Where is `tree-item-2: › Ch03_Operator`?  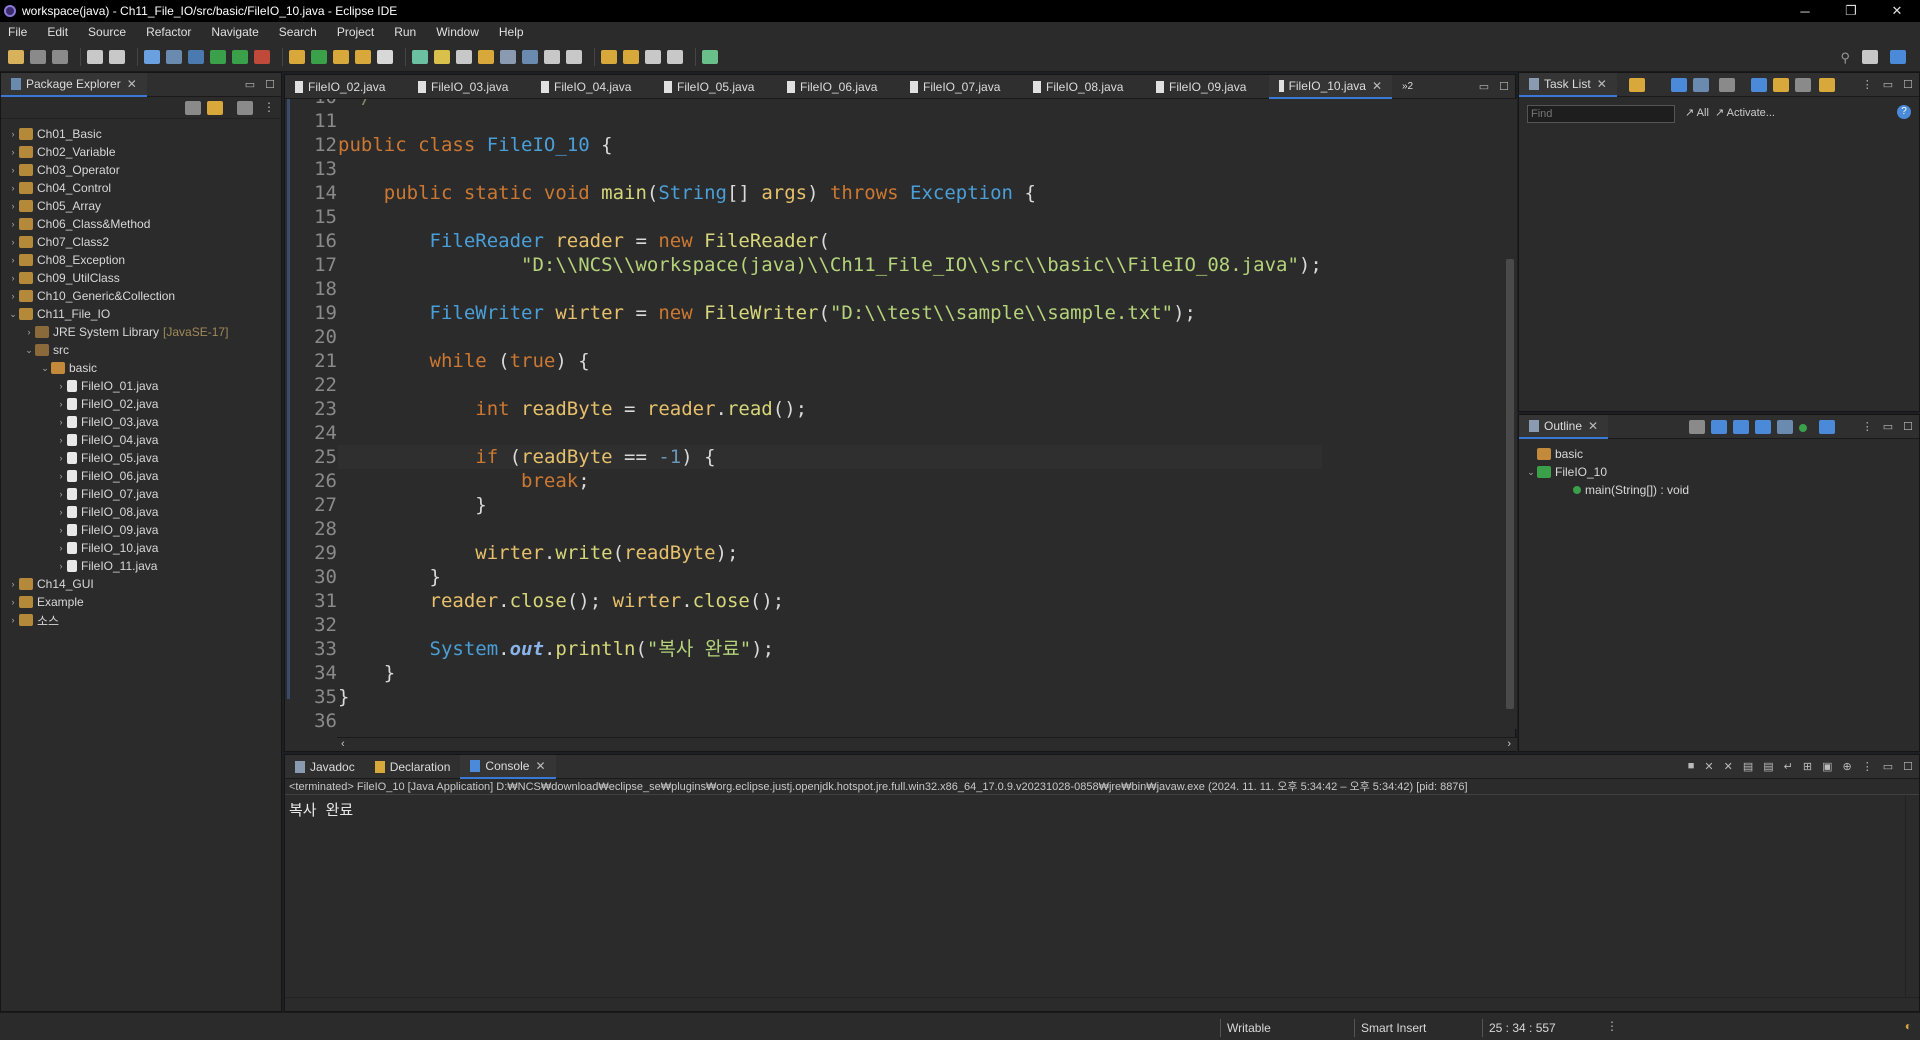 tree-item-2: › Ch03_Operator is located at coordinates (141, 170).